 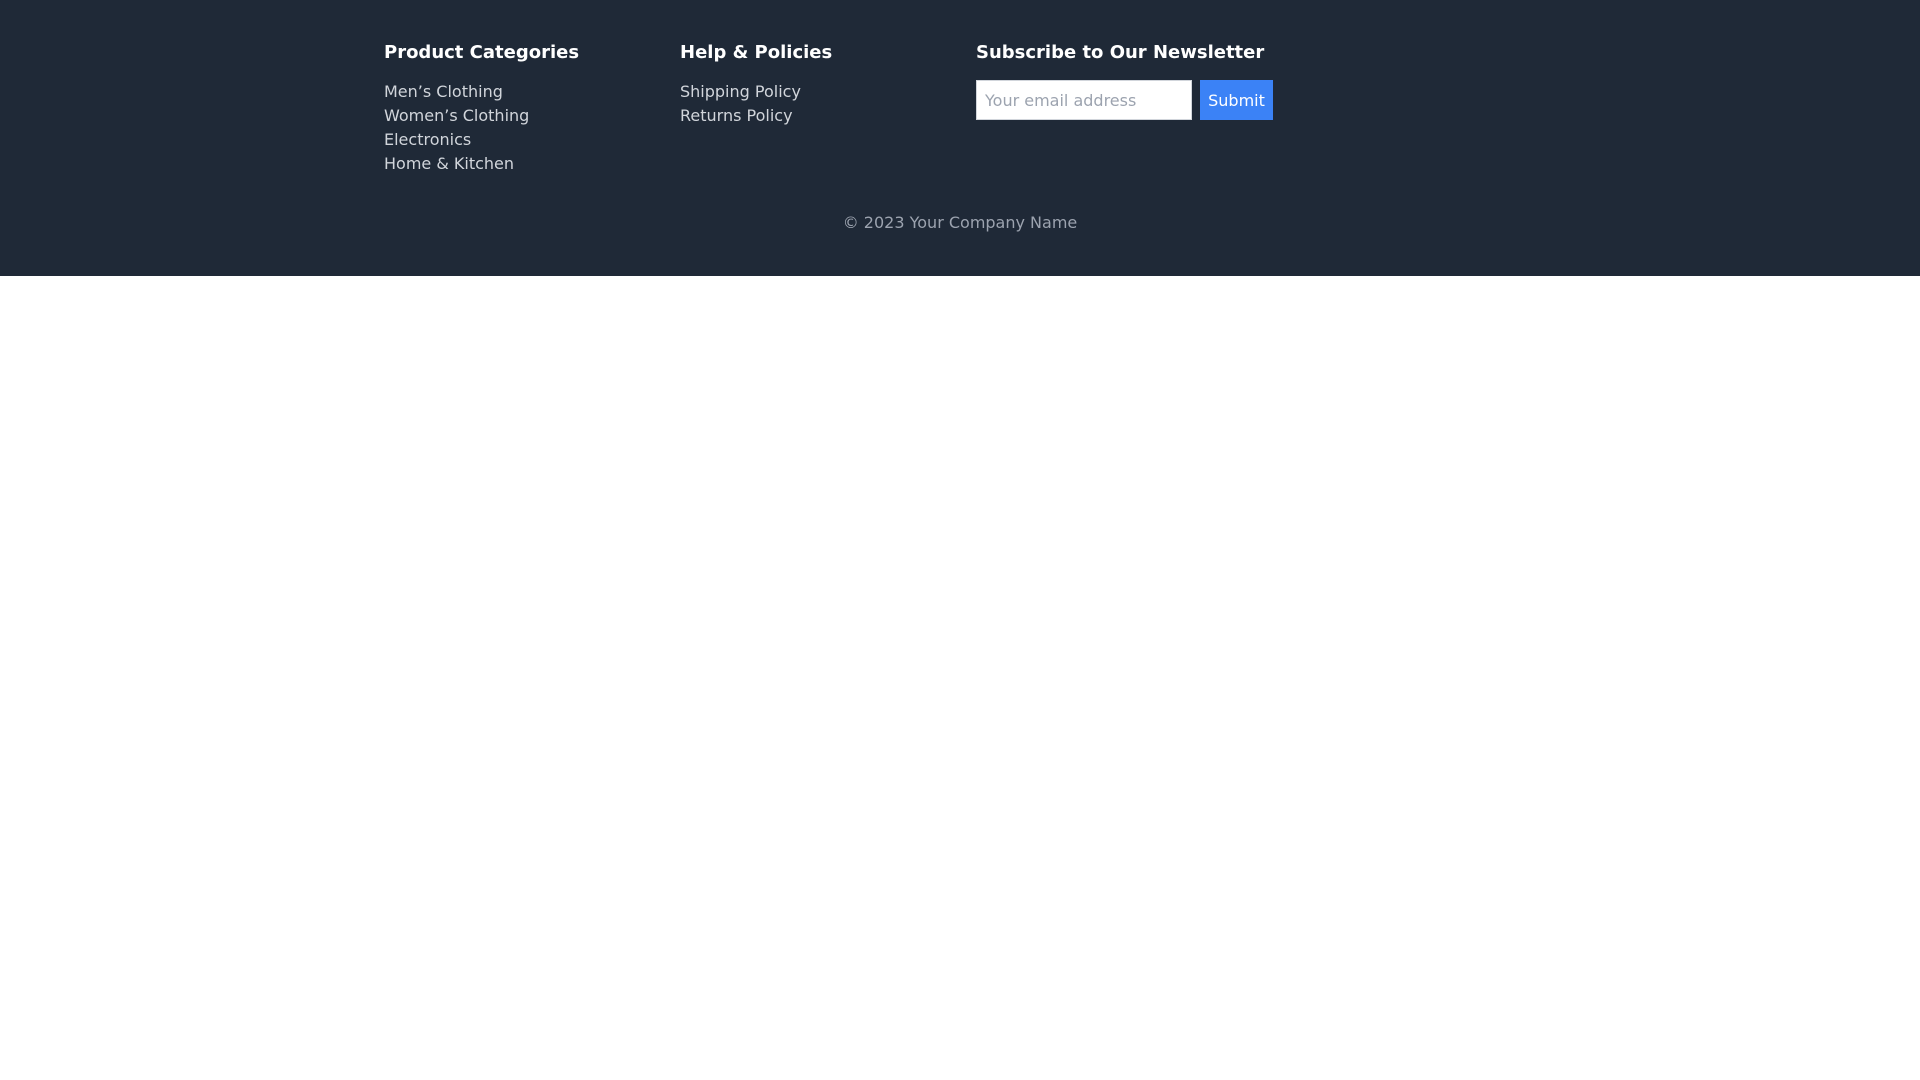 I want to click on category-link-mens-clothing: Men’s Clothing, so click(x=532, y=92).